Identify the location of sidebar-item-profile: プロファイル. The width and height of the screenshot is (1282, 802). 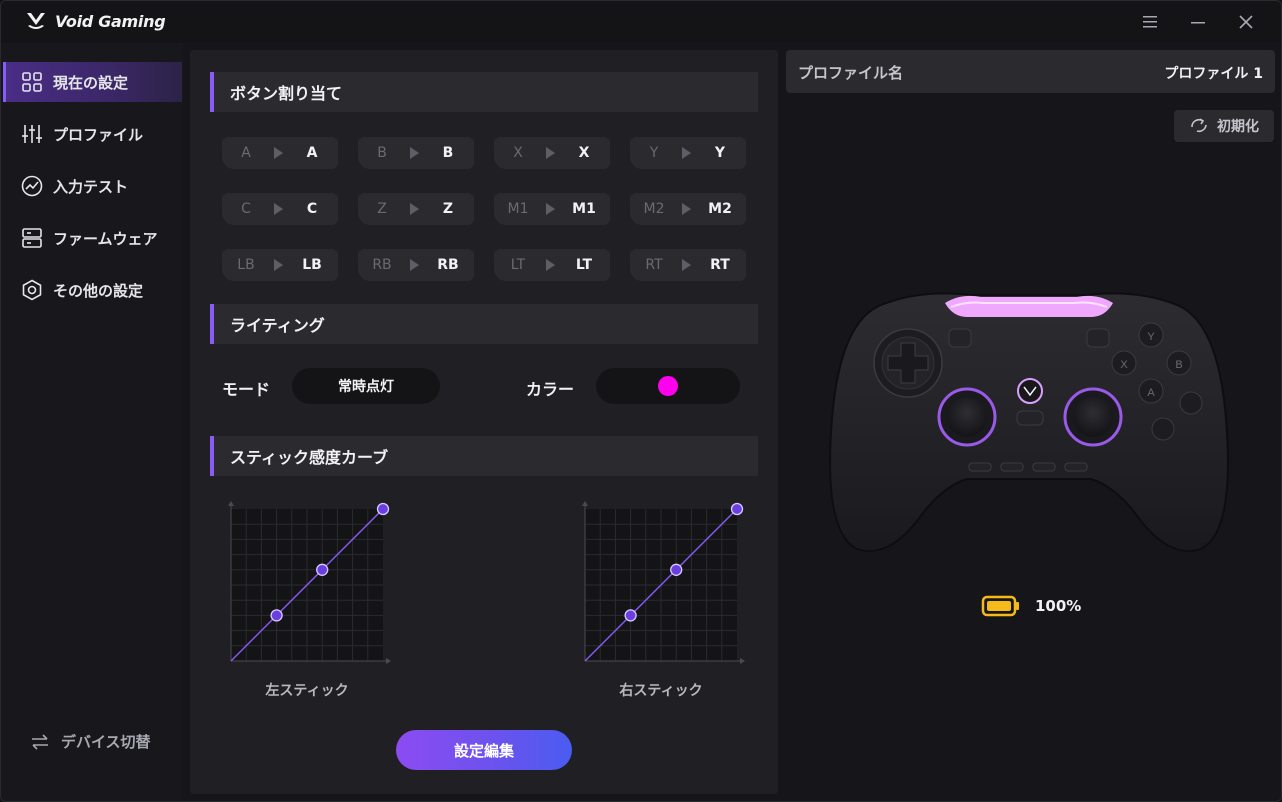
(92, 134).